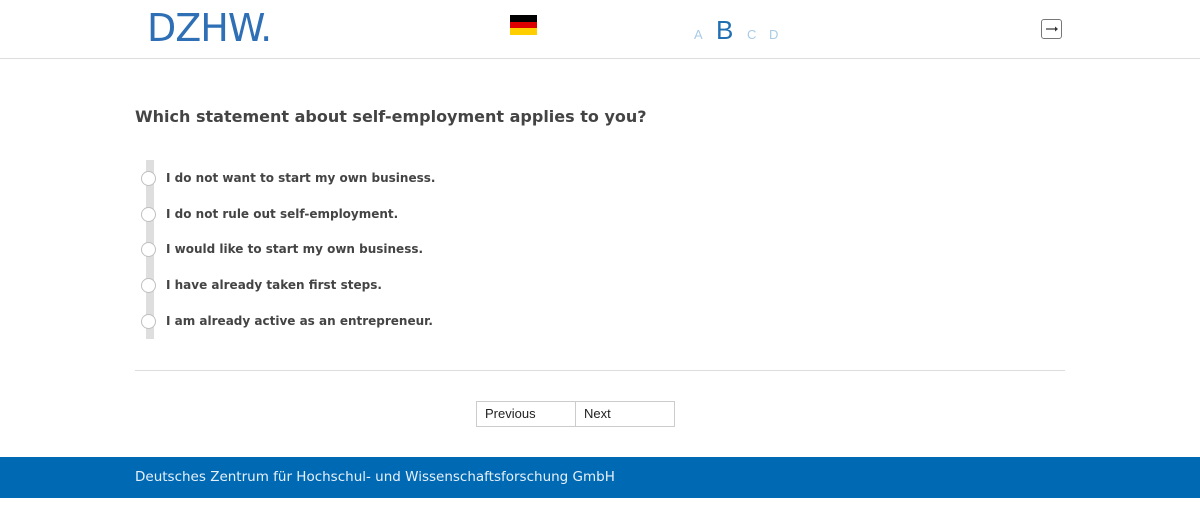 This screenshot has width=1200, height=507. Describe the element at coordinates (299, 321) in the screenshot. I see `option-label: I am already active as an entrepreneur.` at that location.